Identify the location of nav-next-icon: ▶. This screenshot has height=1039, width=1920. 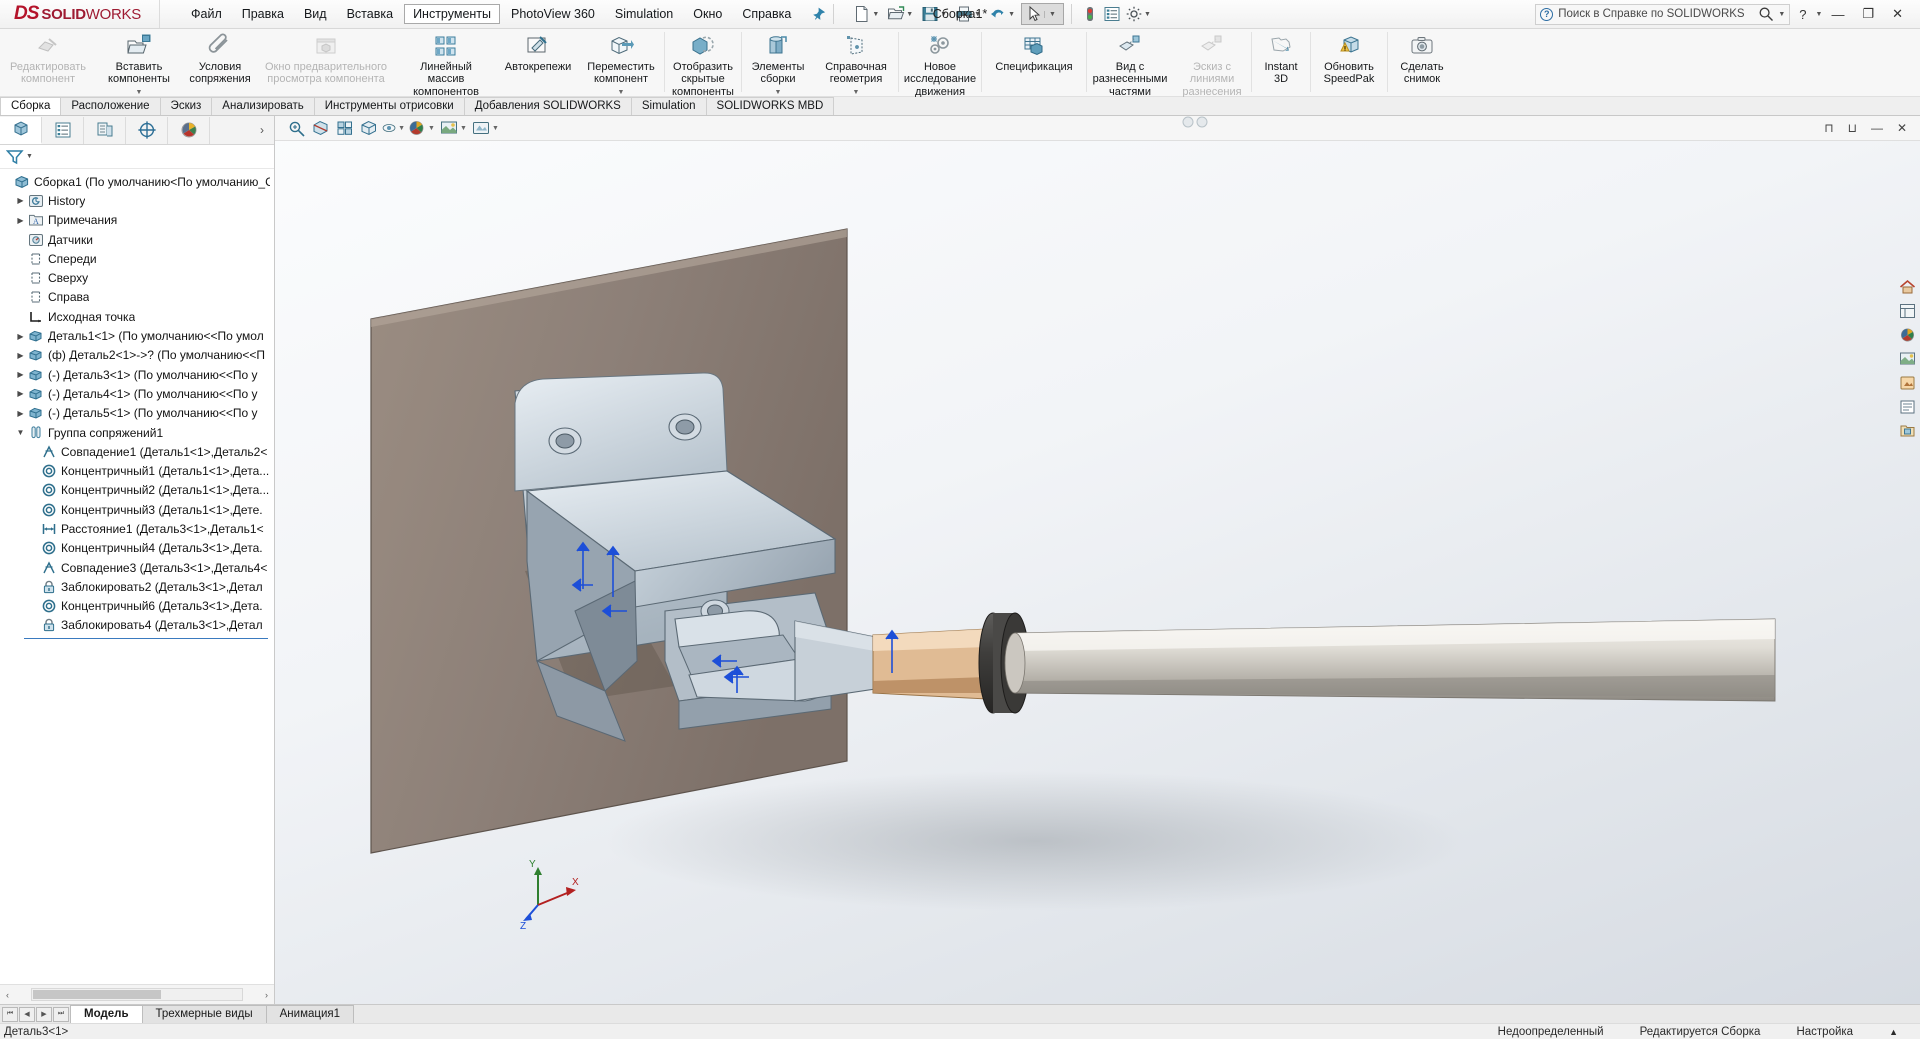
(44, 1014).